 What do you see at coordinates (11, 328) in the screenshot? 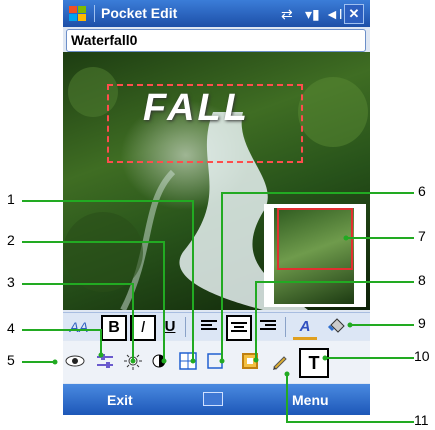
I see `callout-4: 4` at bounding box center [11, 328].